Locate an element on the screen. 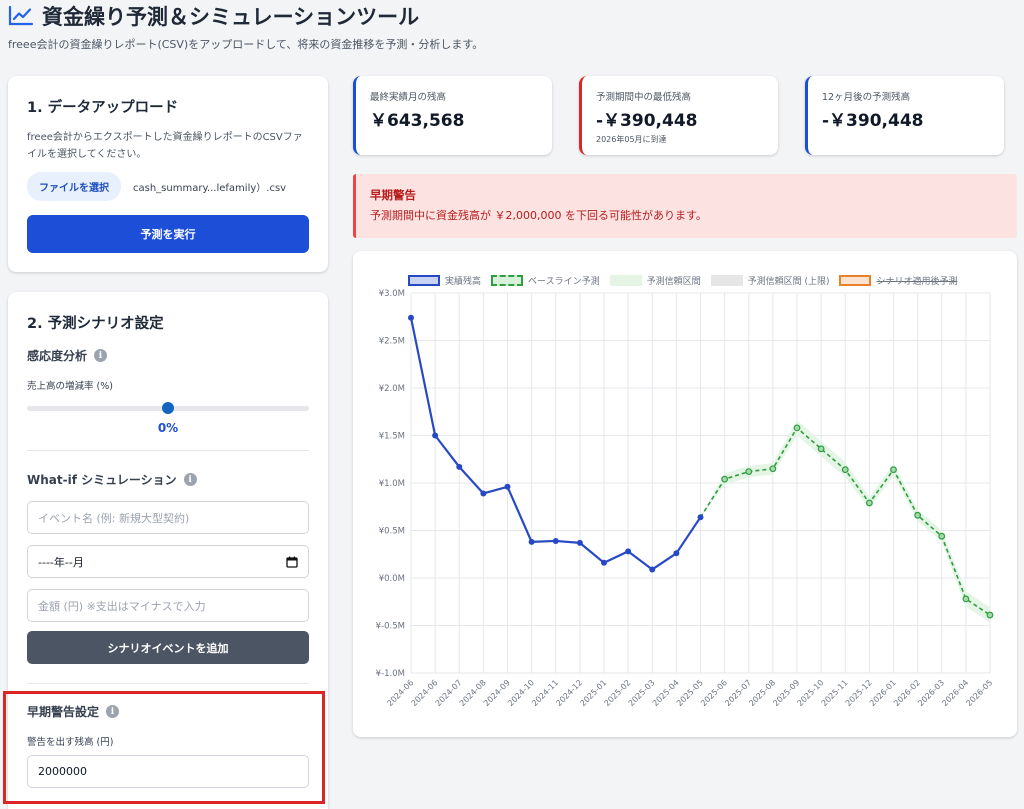 The width and height of the screenshot is (1024, 809). y-tick-label: ¥3.0M is located at coordinates (392, 294).